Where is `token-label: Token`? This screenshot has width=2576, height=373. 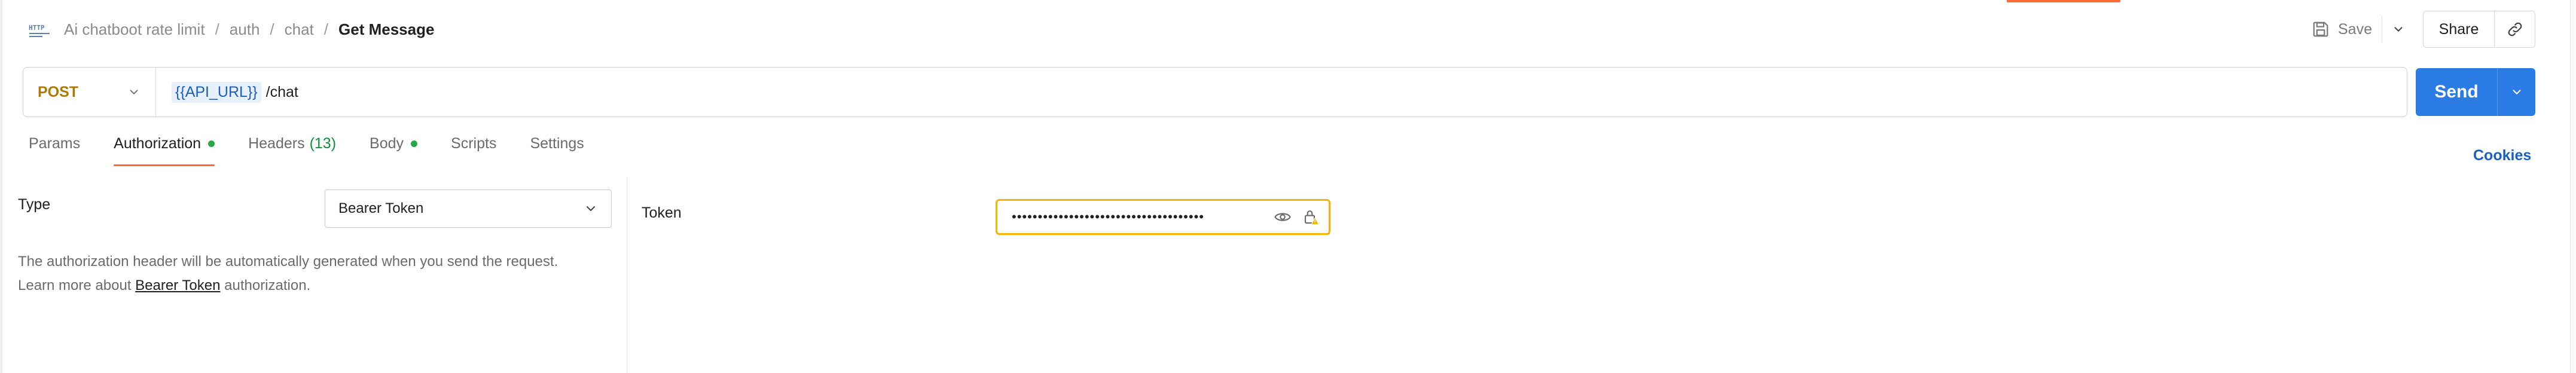
token-label: Token is located at coordinates (662, 212).